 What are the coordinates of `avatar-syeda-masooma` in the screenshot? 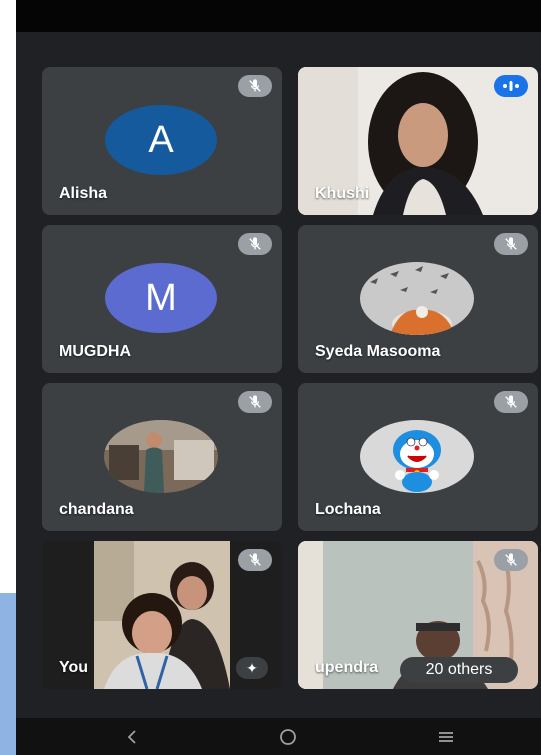 It's located at (417, 298).